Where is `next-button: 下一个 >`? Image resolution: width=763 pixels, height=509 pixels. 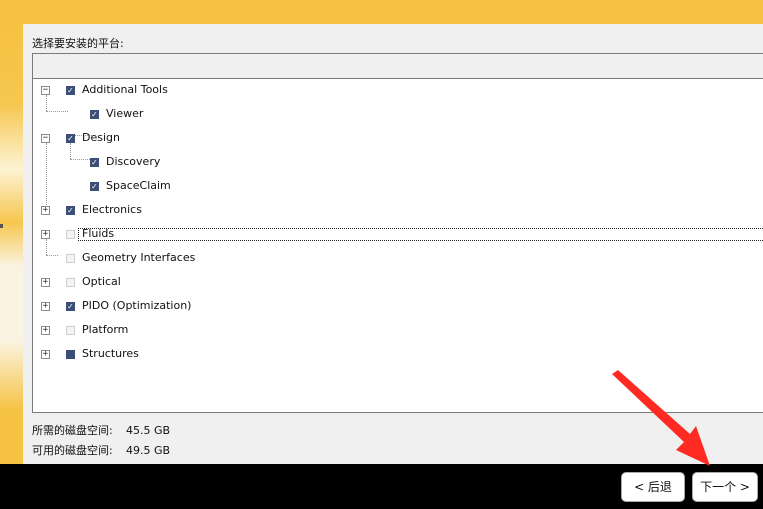
next-button: 下一个 > is located at coordinates (725, 487).